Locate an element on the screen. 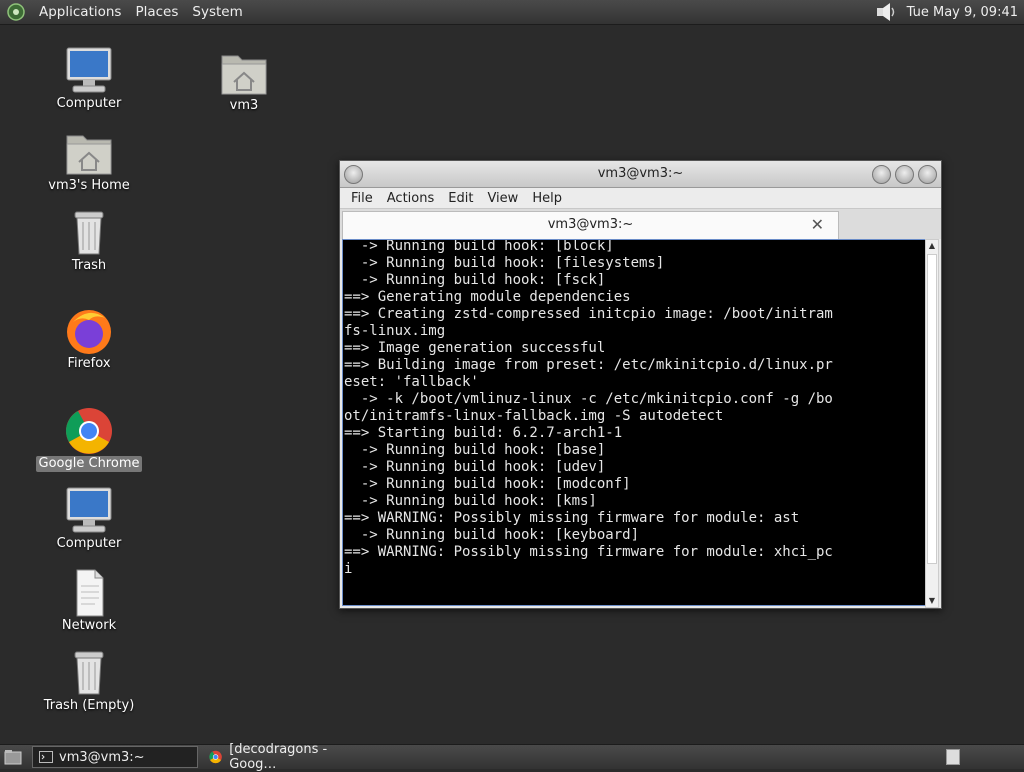  desktop-icon-trash: Trash is located at coordinates (89, 241).